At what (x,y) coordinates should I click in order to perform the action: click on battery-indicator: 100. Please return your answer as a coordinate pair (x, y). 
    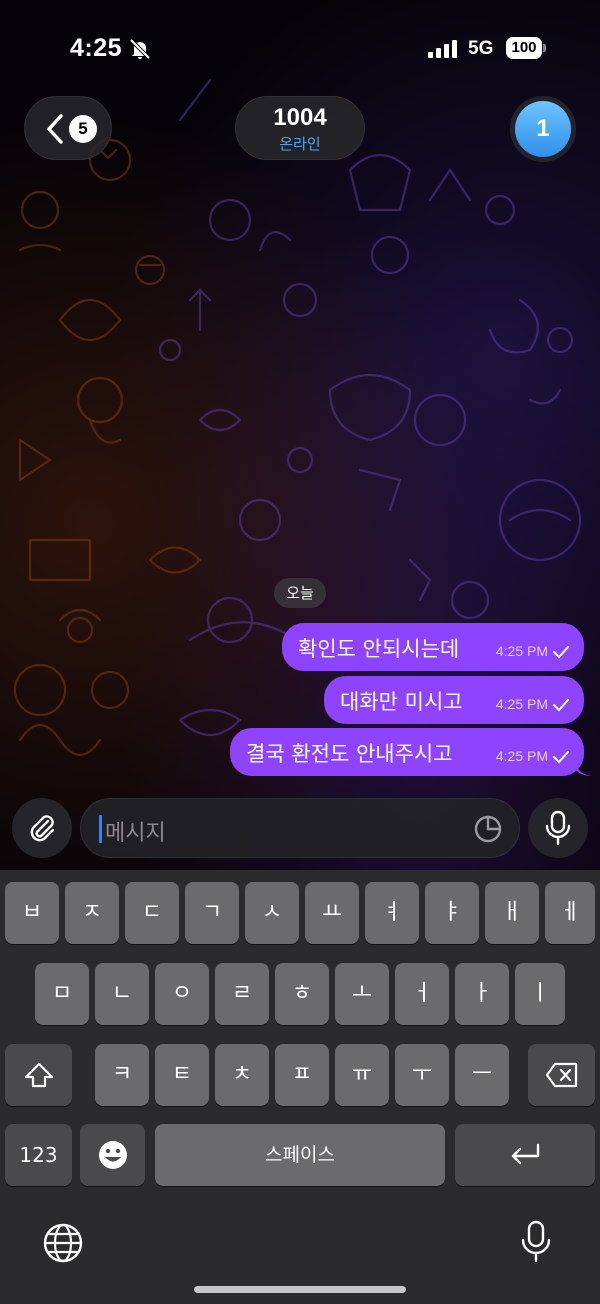
    Looking at the image, I should click on (526, 48).